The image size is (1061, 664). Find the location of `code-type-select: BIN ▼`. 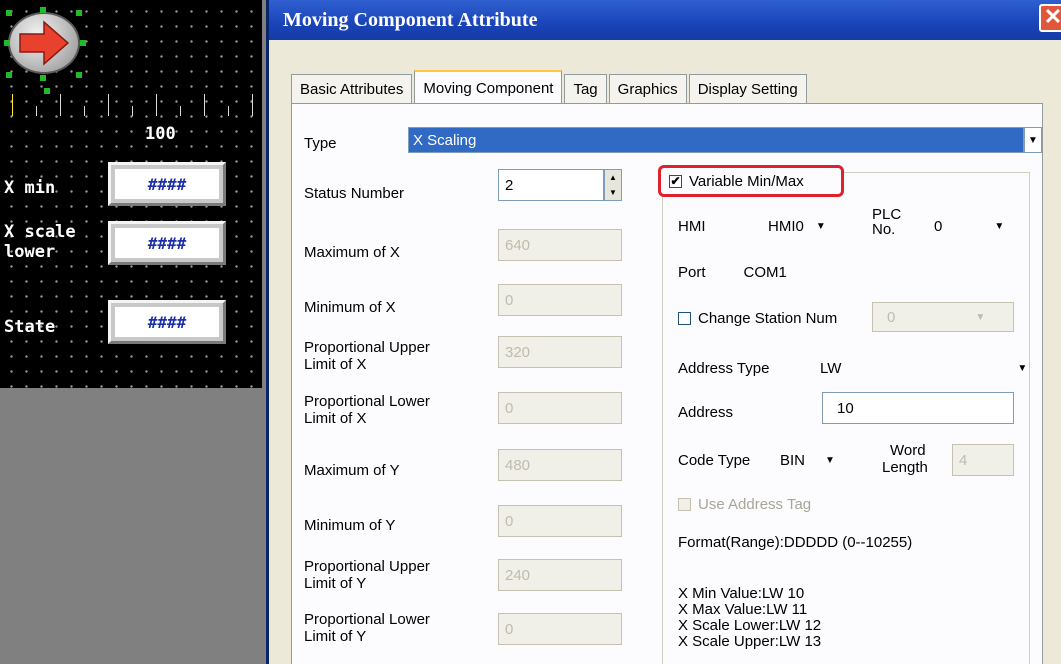

code-type-select: BIN ▼ is located at coordinates (807, 460).